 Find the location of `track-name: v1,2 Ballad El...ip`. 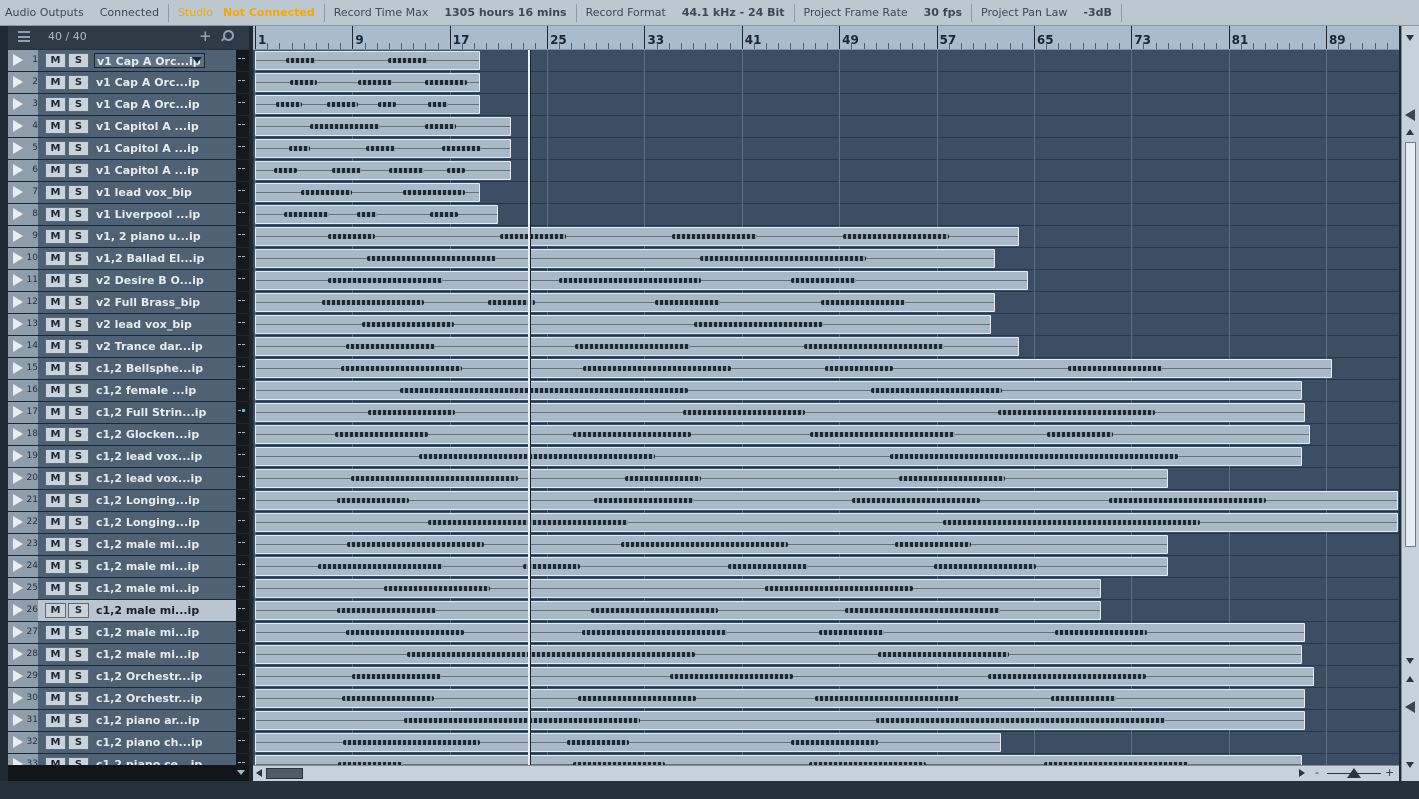

track-name: v1,2 Ballad El...ip is located at coordinates (156, 258).